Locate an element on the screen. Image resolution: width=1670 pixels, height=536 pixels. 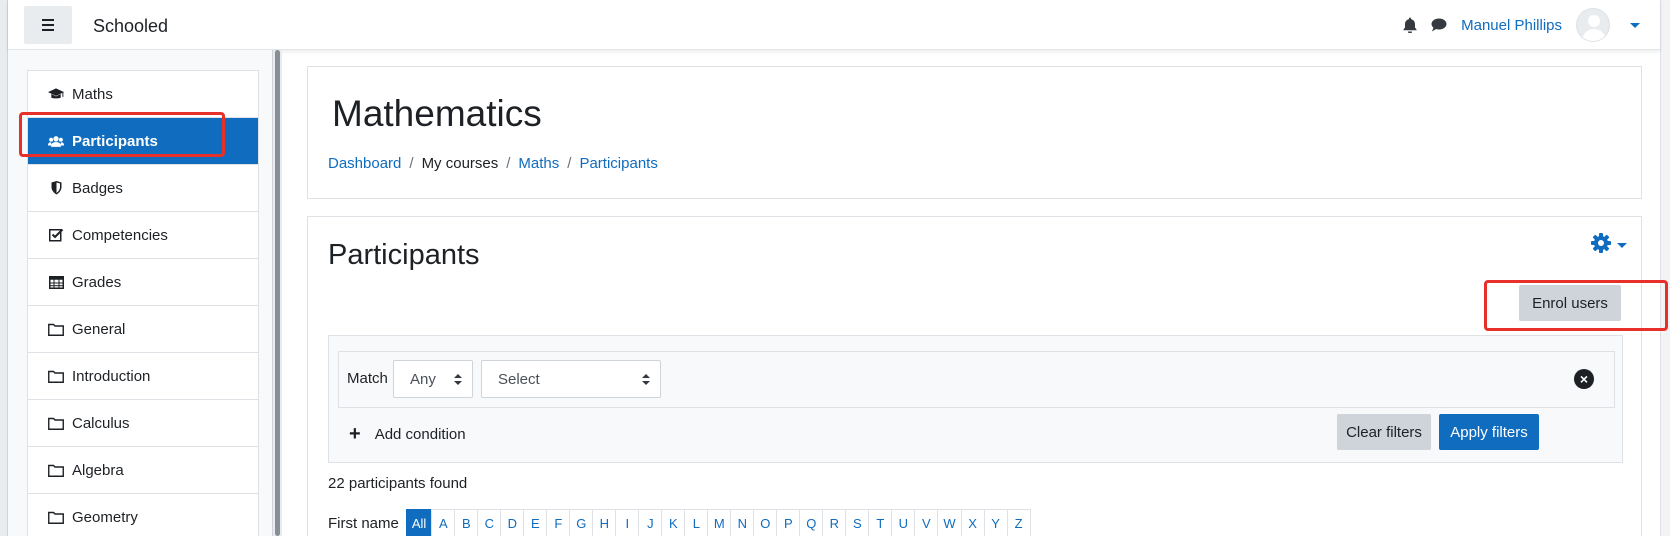
gear-icon is located at coordinates (1601, 245).